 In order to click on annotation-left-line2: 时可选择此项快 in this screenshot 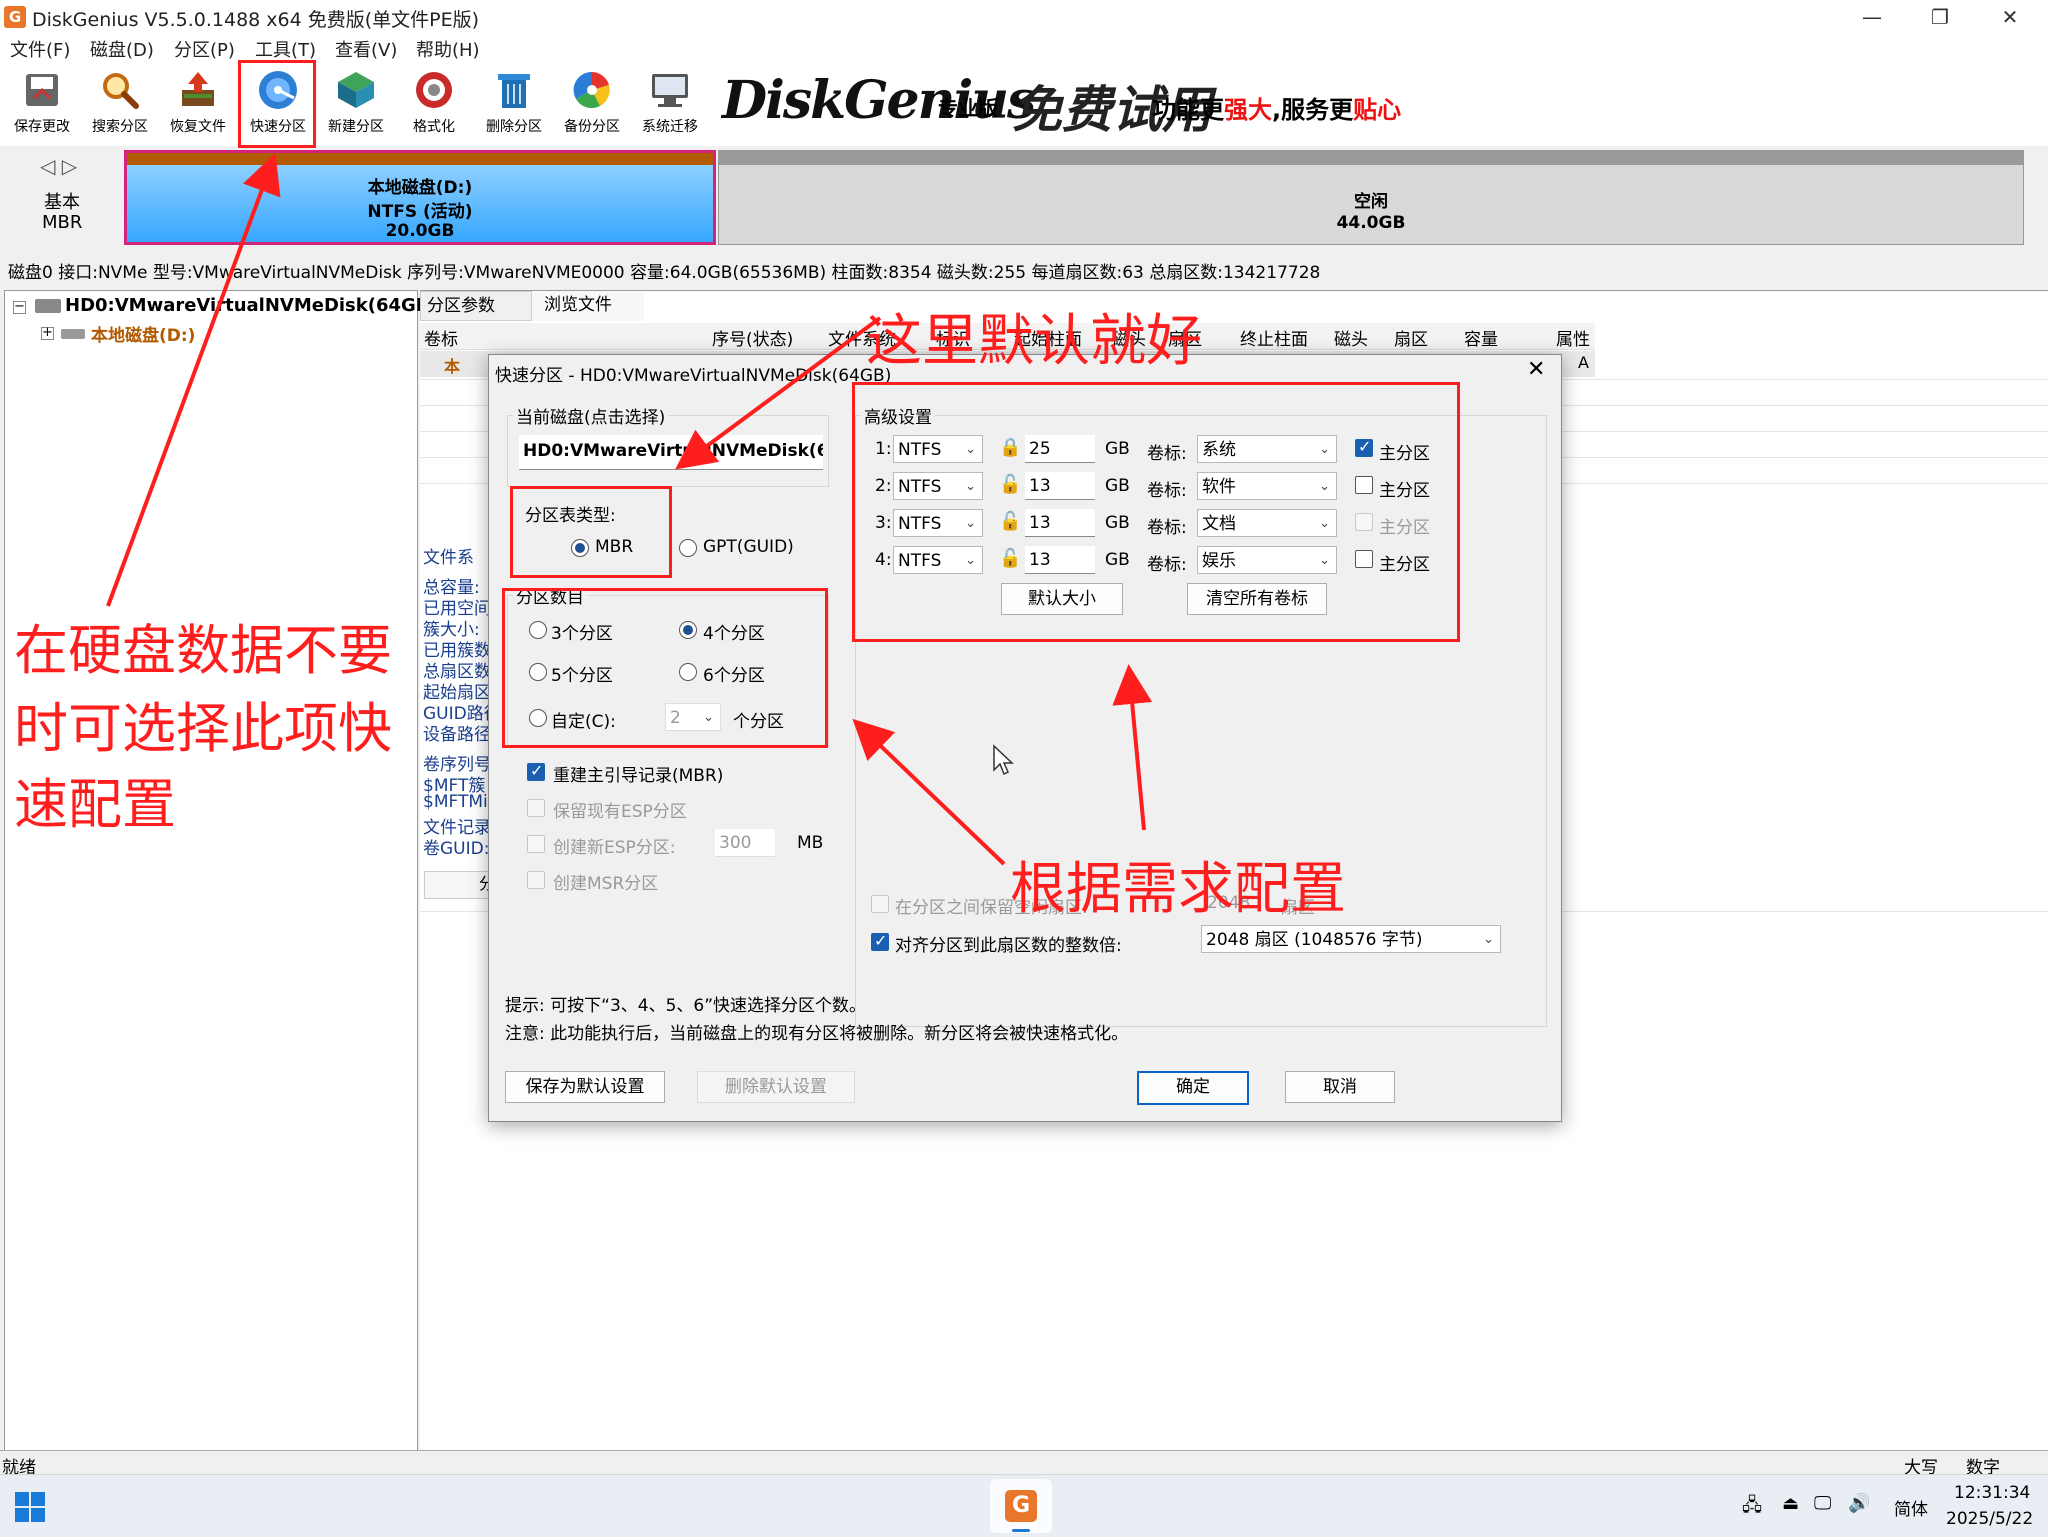, I will do `click(203, 728)`.